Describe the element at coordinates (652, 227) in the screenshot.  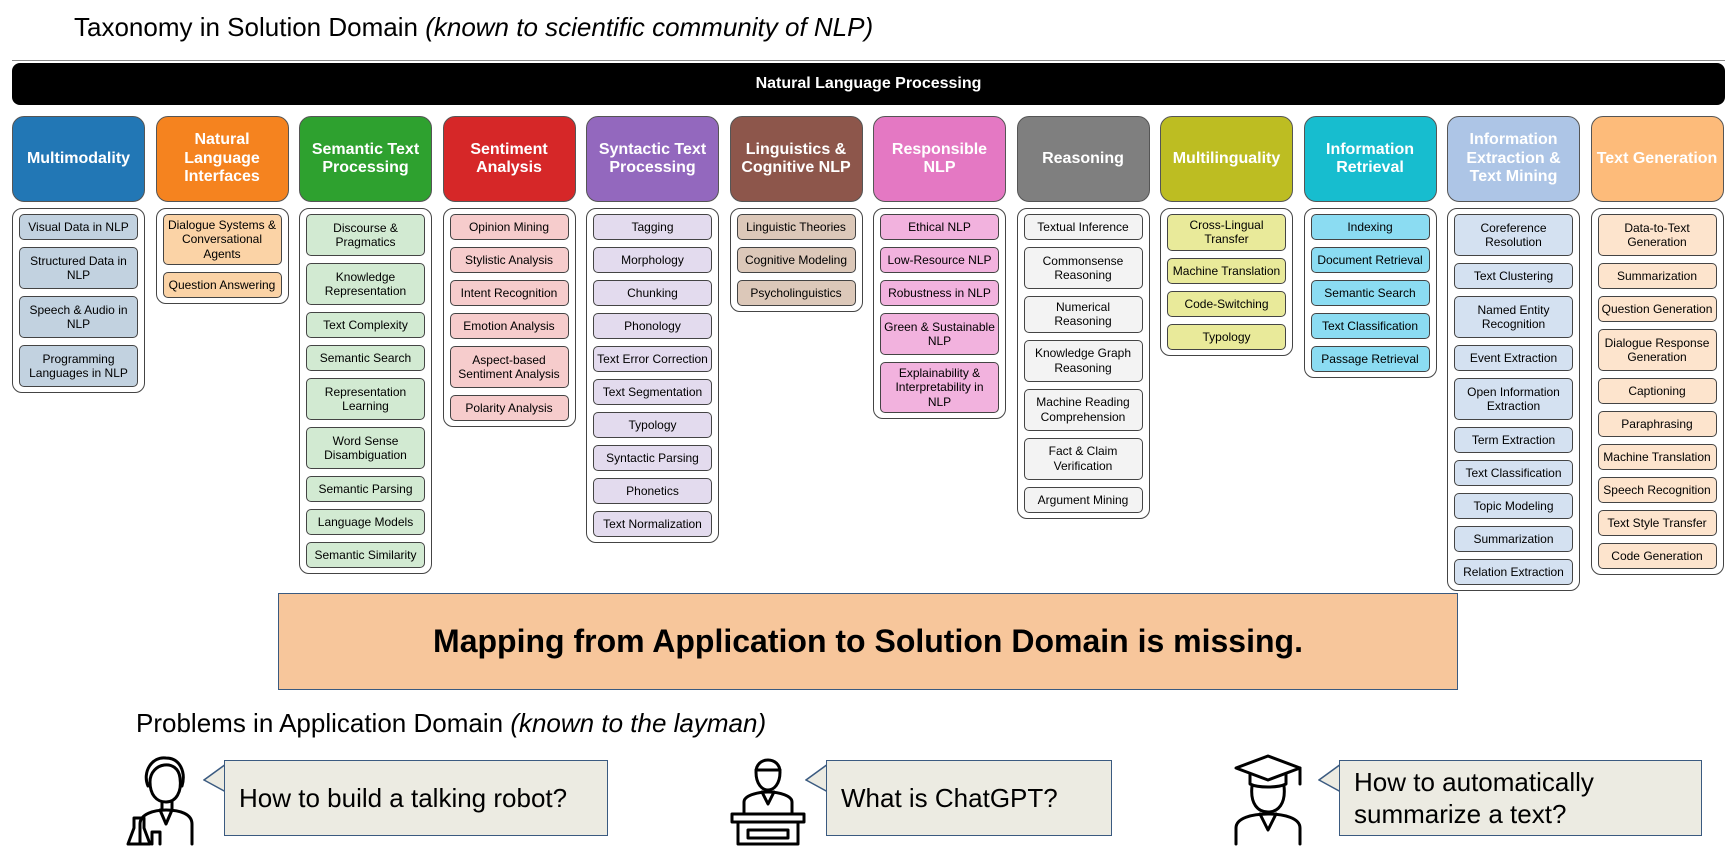
I see `subcategory-item: Tagging` at that location.